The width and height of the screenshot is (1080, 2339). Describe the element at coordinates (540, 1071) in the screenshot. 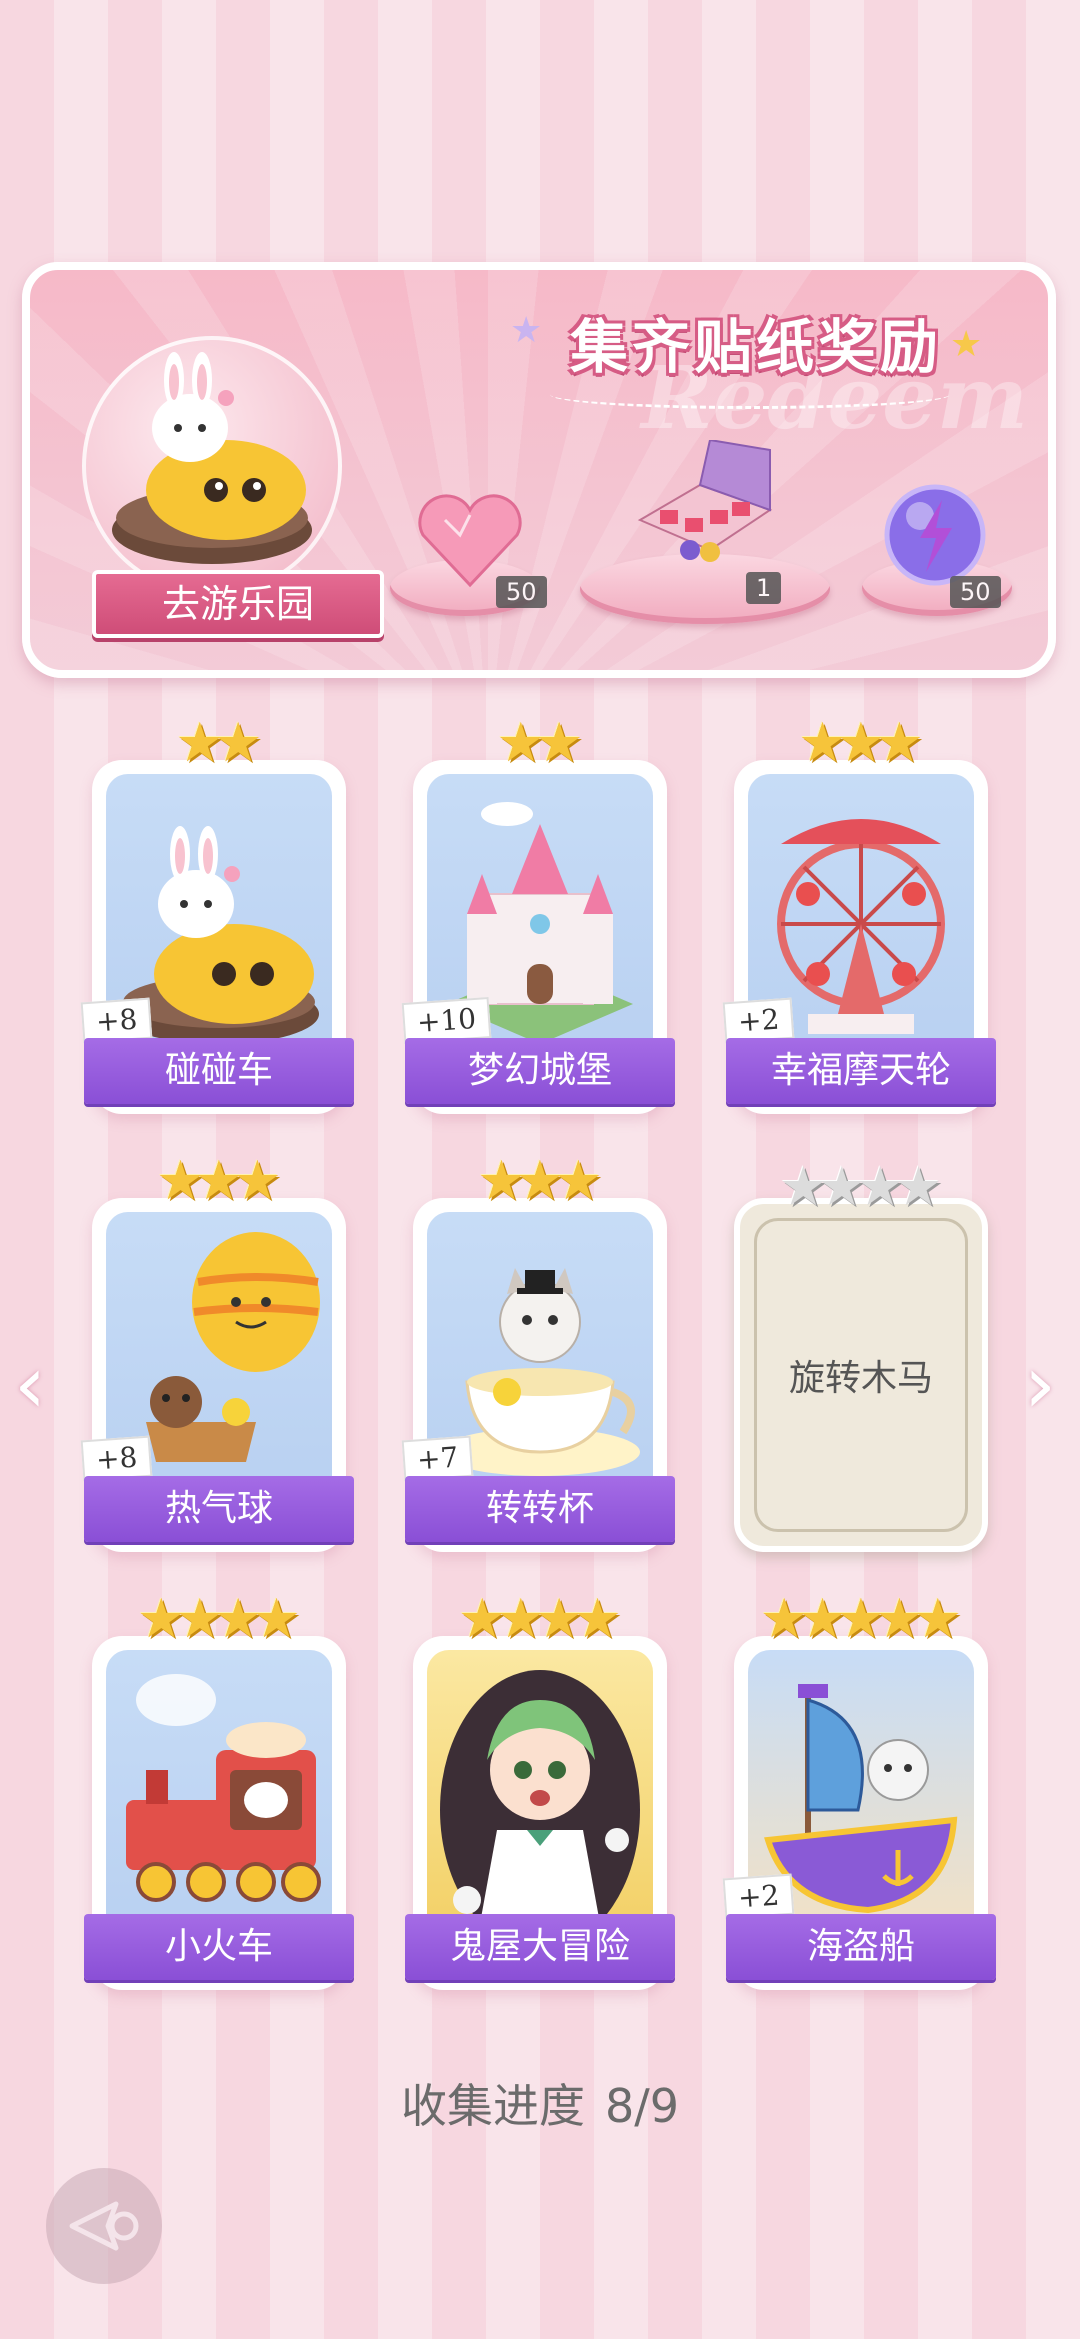

I see `card-title: 梦幻城堡` at that location.